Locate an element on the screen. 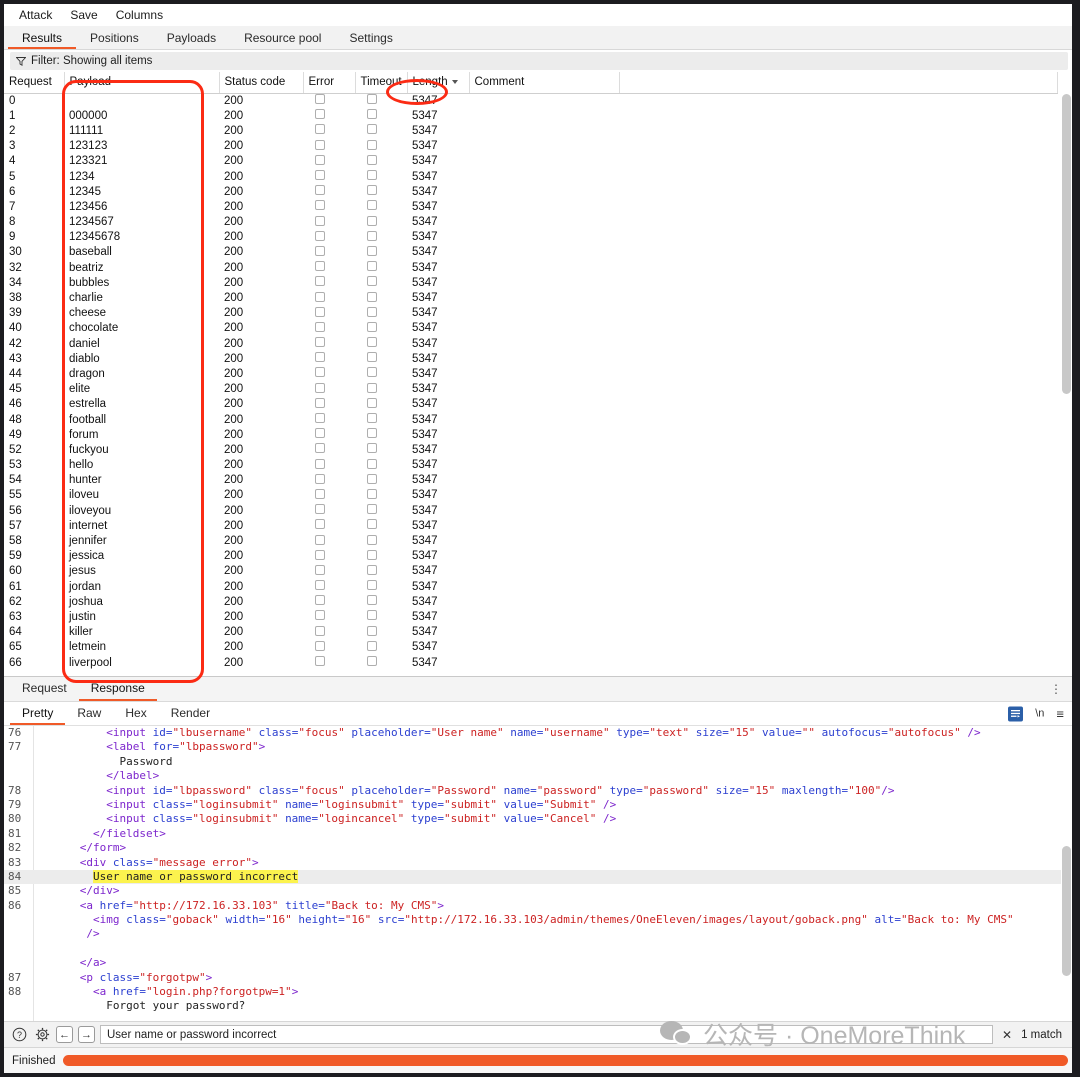  table-row: 66 liverpool 200 5347 is located at coordinates (530, 662).